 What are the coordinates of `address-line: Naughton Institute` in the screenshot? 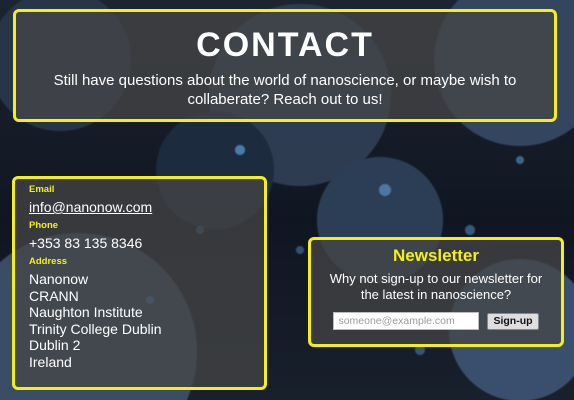 It's located at (86, 312).